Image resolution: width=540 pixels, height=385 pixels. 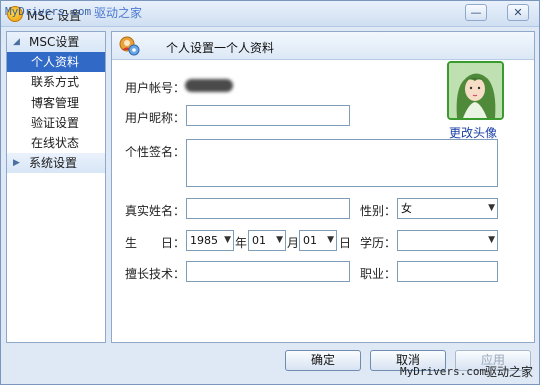 What do you see at coordinates (318, 240) in the screenshot?
I see `birth-day-select: 01 ▼` at bounding box center [318, 240].